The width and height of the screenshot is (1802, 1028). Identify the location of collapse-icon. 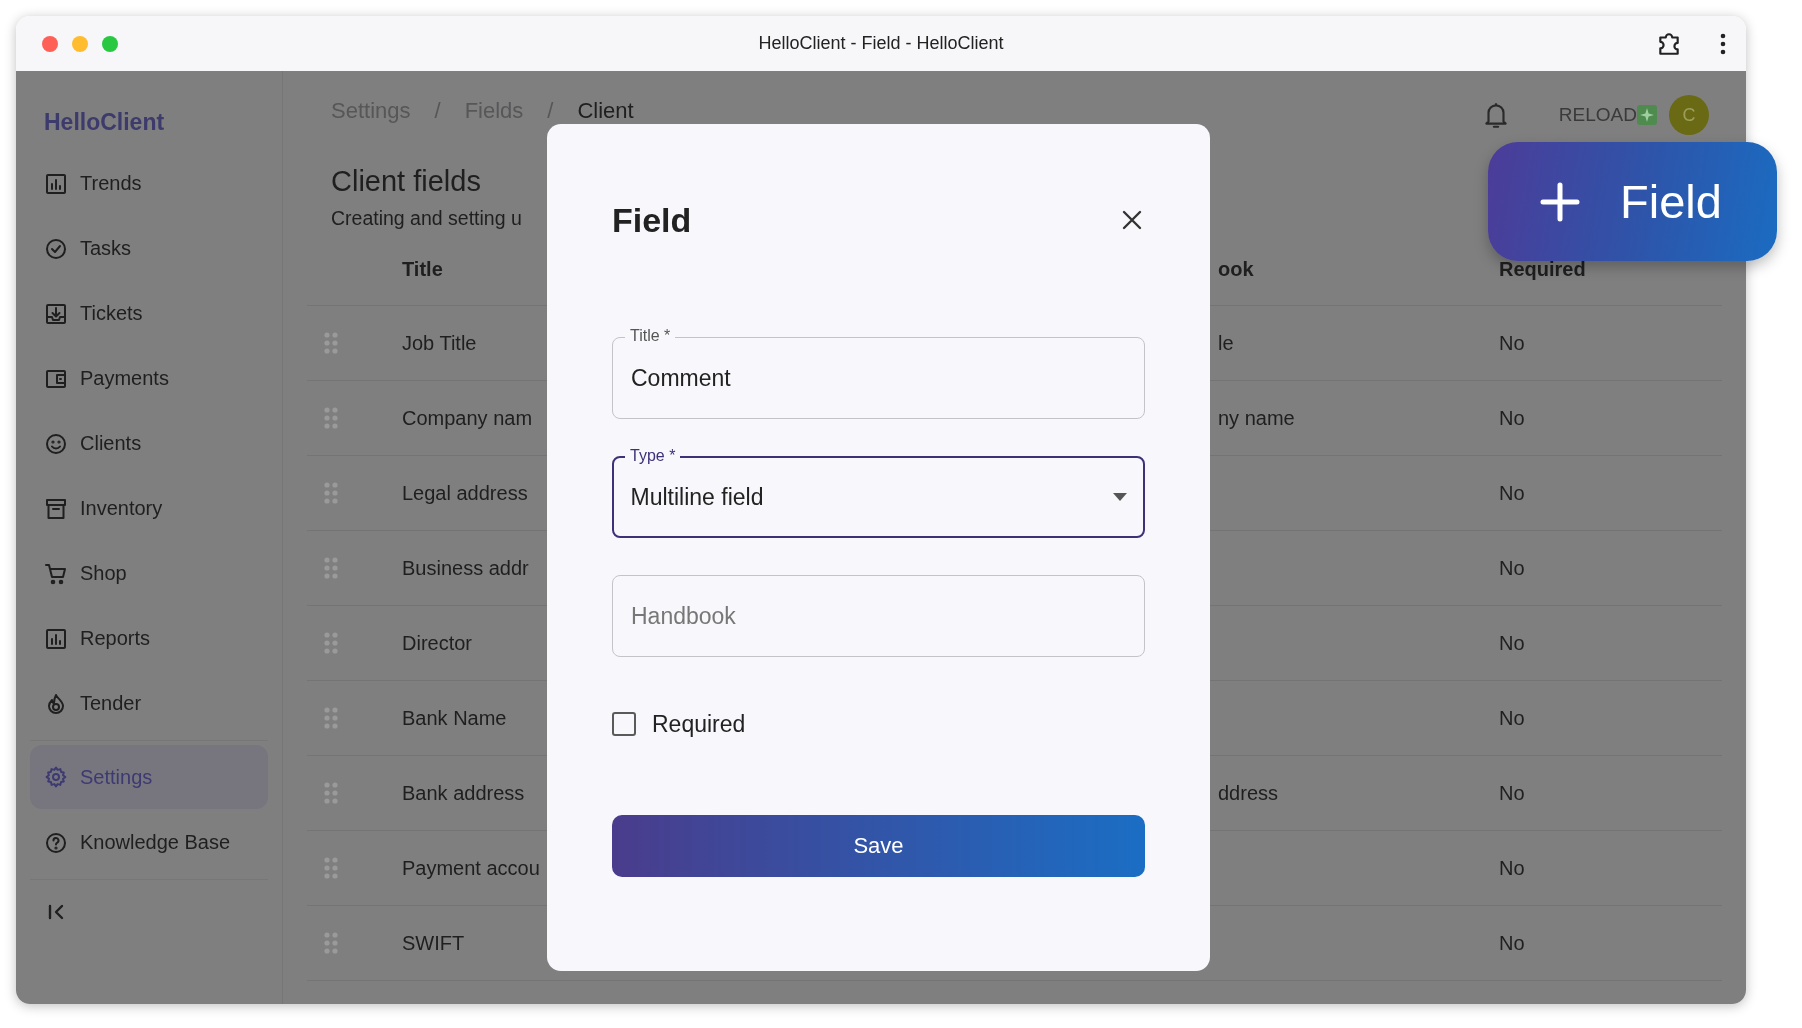
(56, 912).